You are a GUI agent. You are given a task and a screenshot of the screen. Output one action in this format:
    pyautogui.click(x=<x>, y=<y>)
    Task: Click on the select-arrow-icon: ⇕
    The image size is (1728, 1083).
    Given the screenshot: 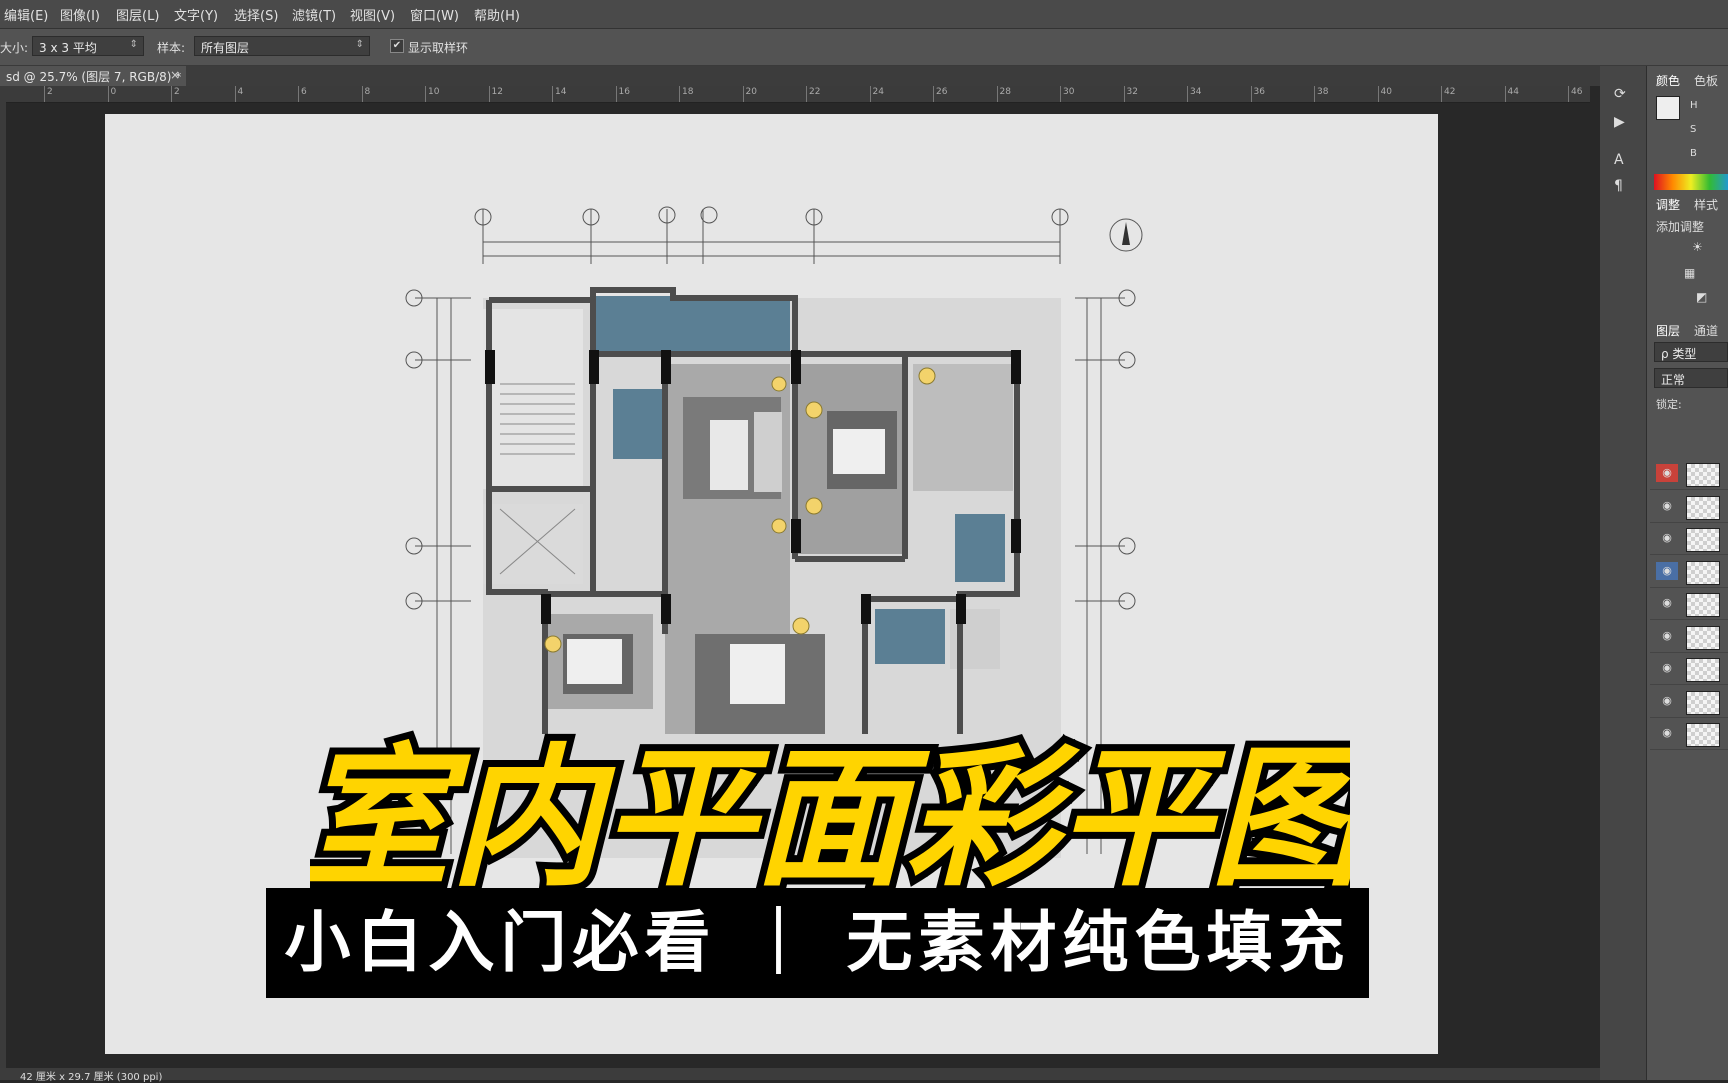 What is the action you would take?
    pyautogui.click(x=133, y=44)
    